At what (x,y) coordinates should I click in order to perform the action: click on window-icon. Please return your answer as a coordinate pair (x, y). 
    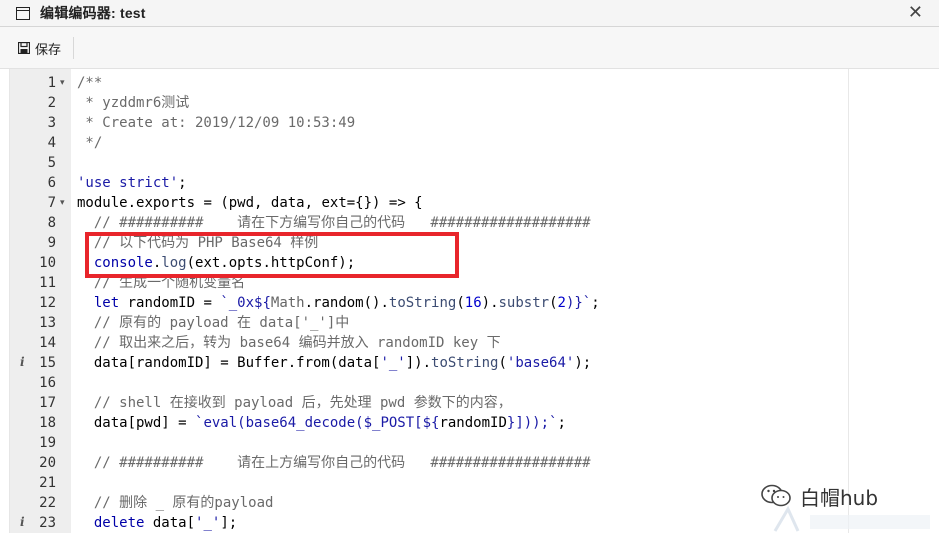
    Looking at the image, I should click on (23, 13).